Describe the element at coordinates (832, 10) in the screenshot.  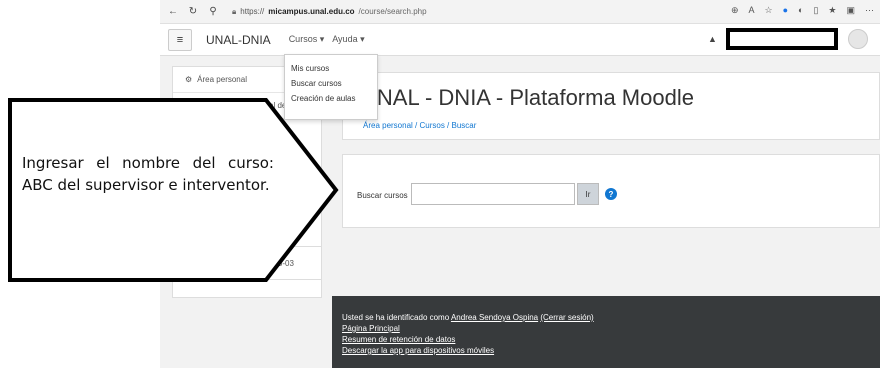
I see `favorites-bar-icon: ★` at that location.